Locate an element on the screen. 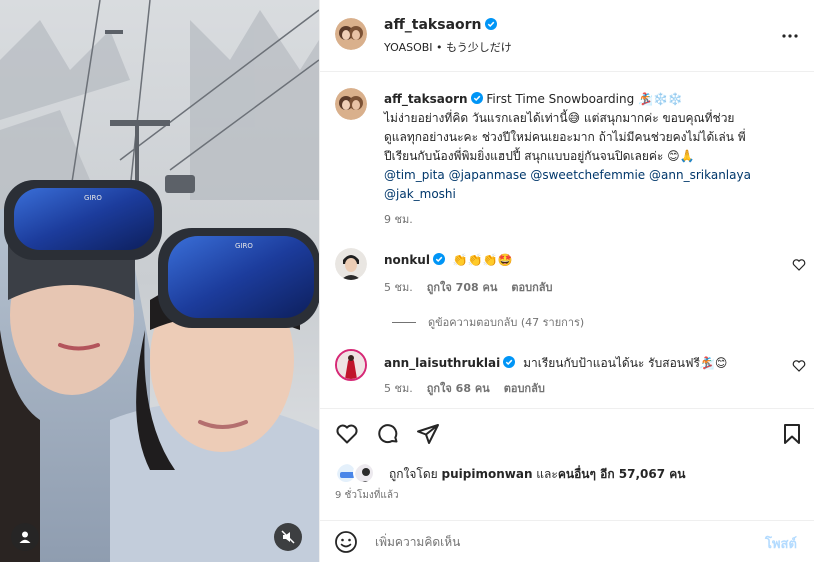  view-replies-label: ดูข้อความตอบกลับ (47 รายการ) is located at coordinates (506, 322).